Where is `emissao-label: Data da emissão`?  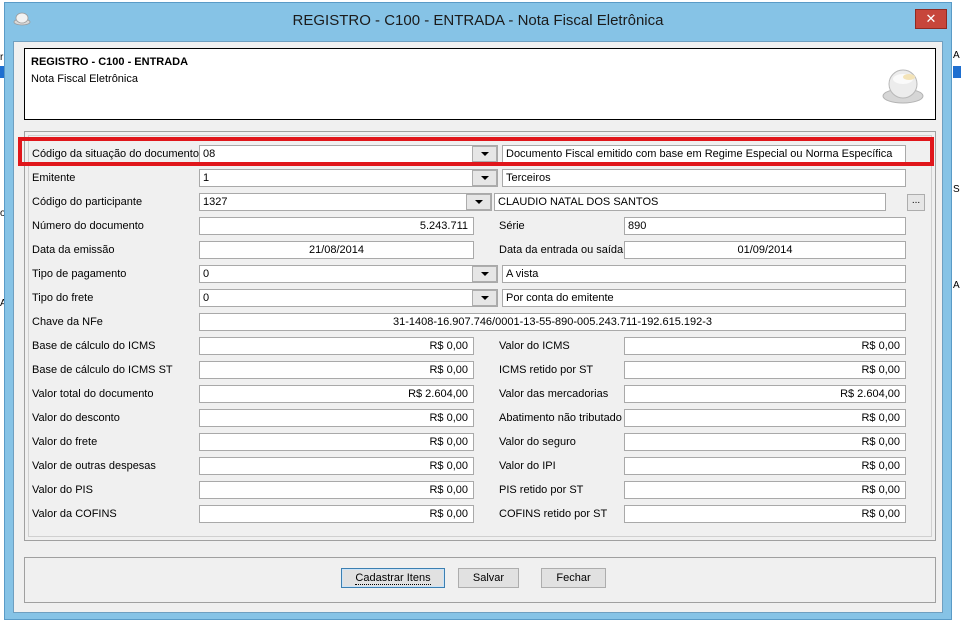 emissao-label: Data da emissão is located at coordinates (73, 250).